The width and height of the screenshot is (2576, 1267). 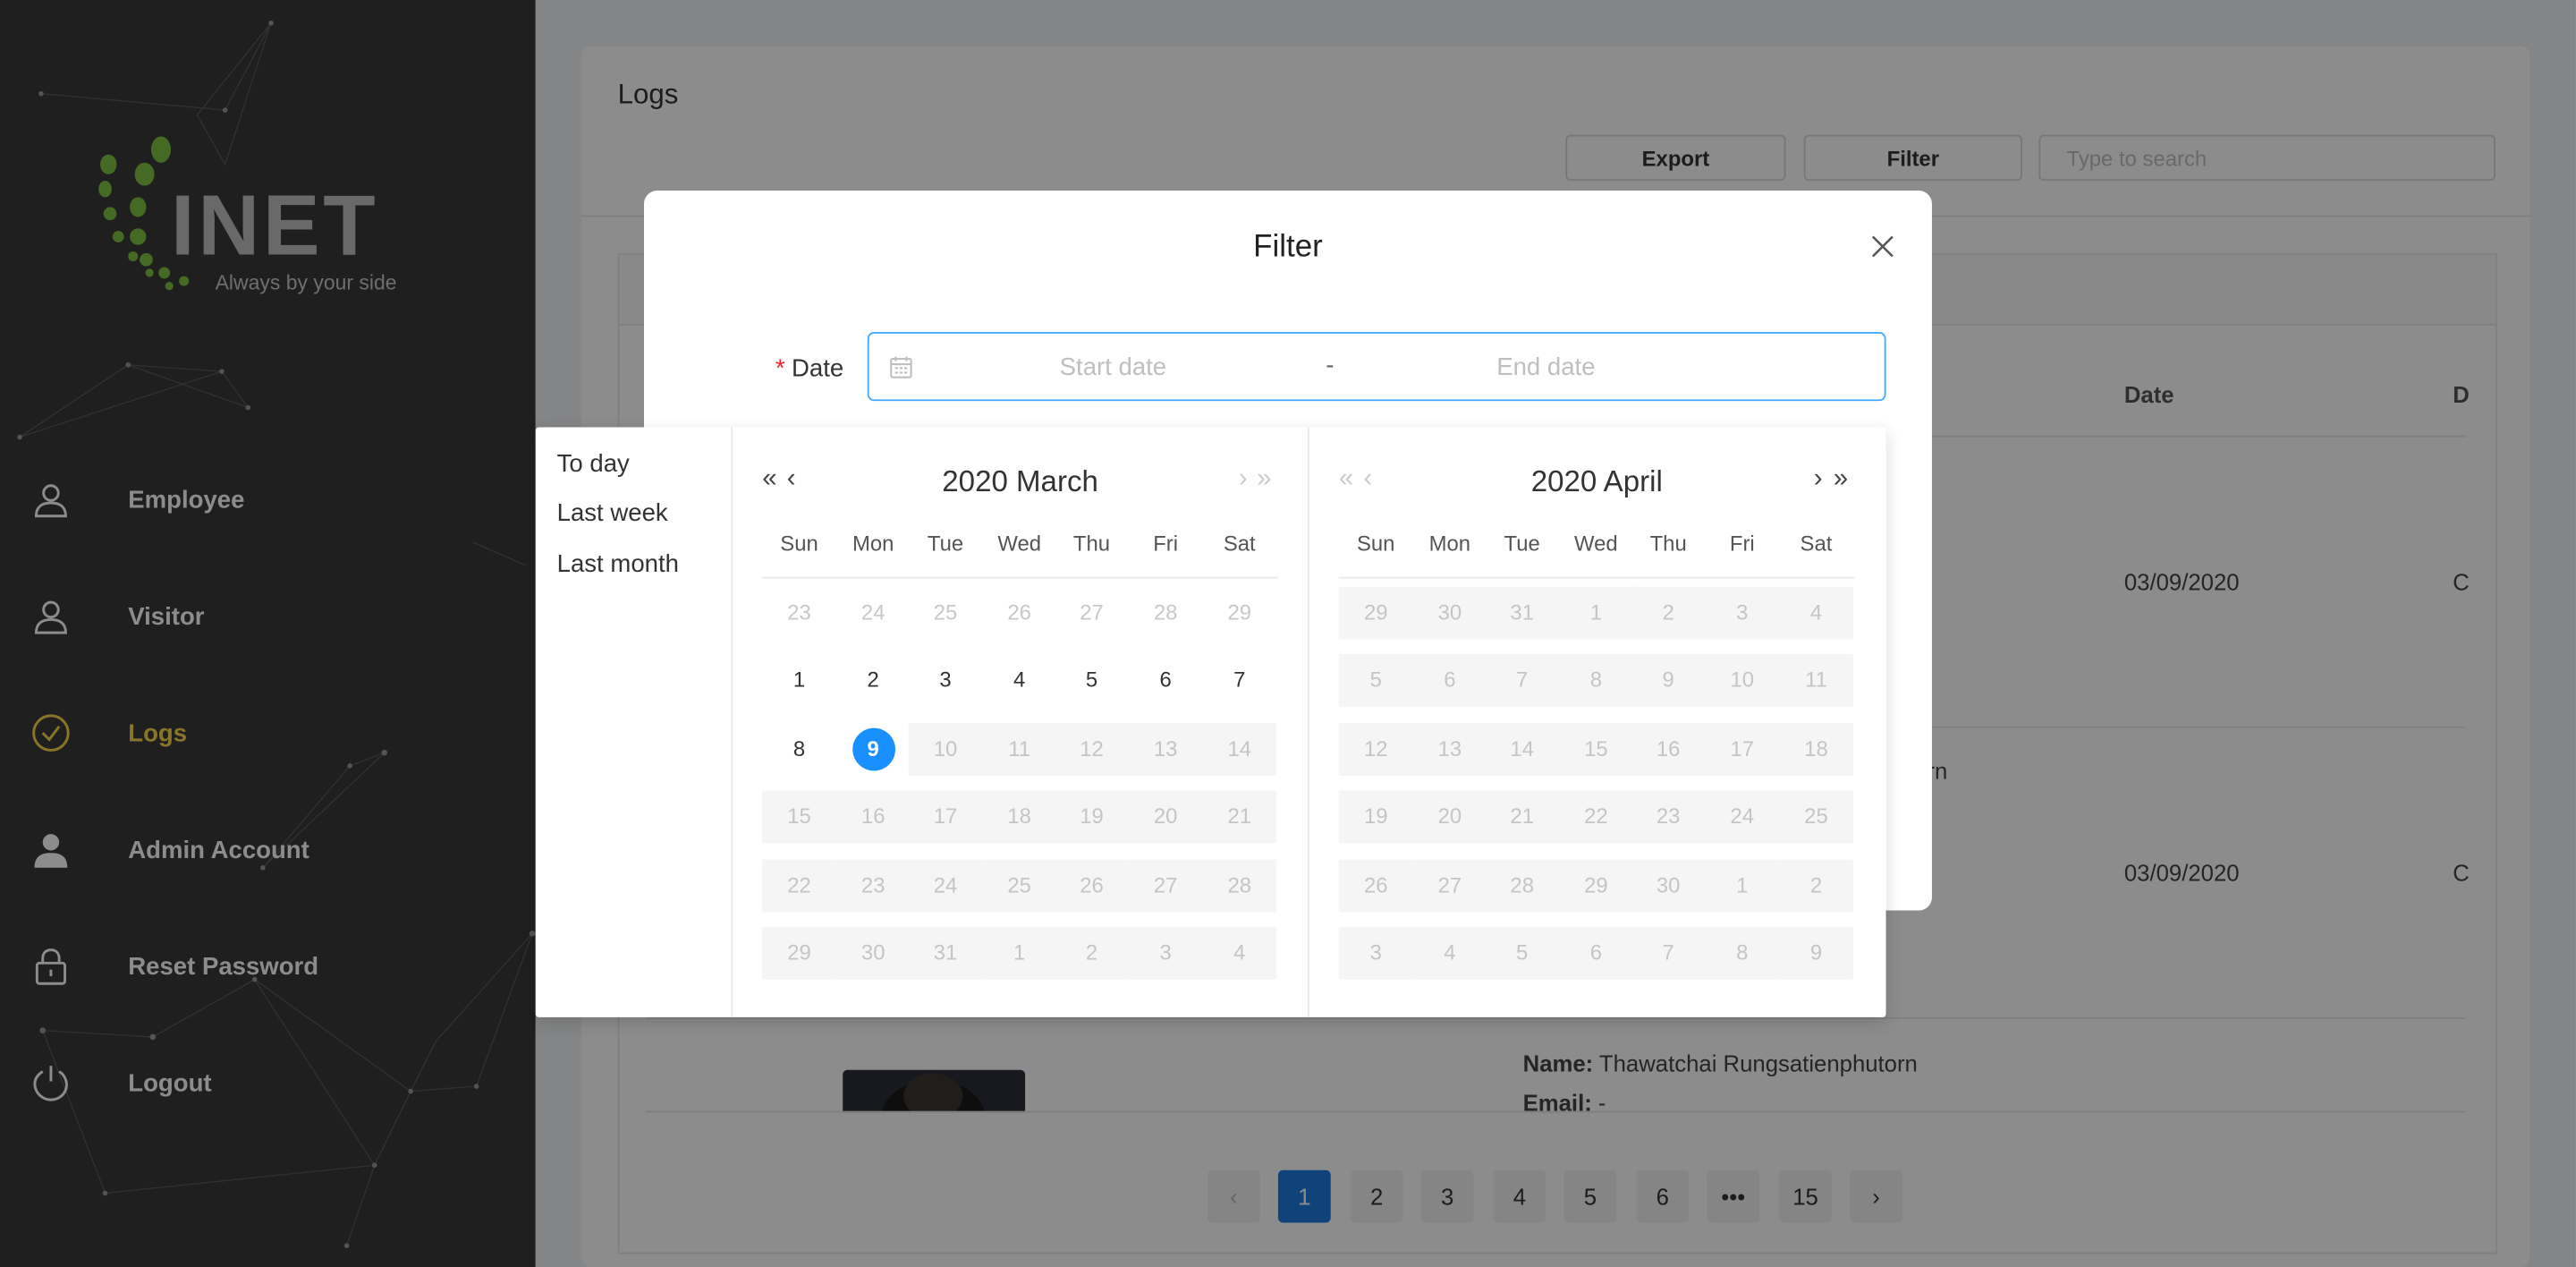 What do you see at coordinates (1545, 367) in the screenshot?
I see `end-date-input: End date` at bounding box center [1545, 367].